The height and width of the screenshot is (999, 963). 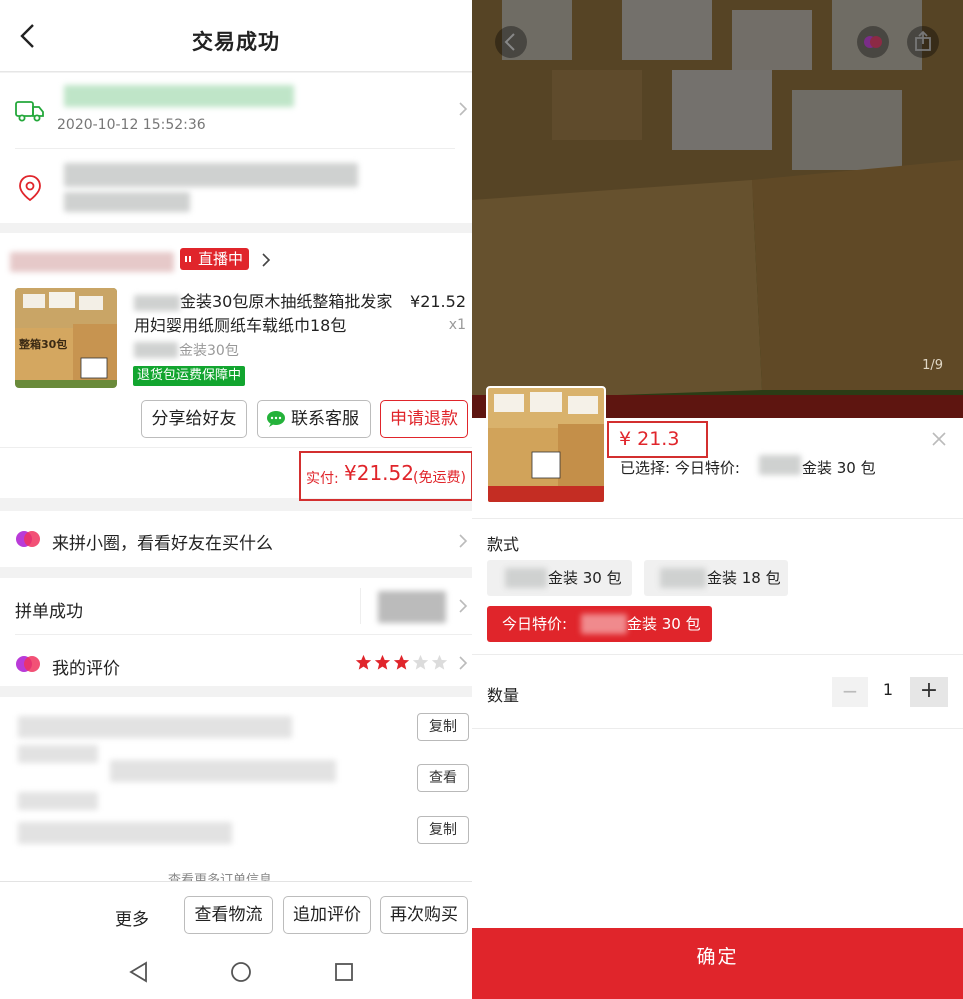 What do you see at coordinates (850, 692) in the screenshot?
I see `quantity-decrement-button: −` at bounding box center [850, 692].